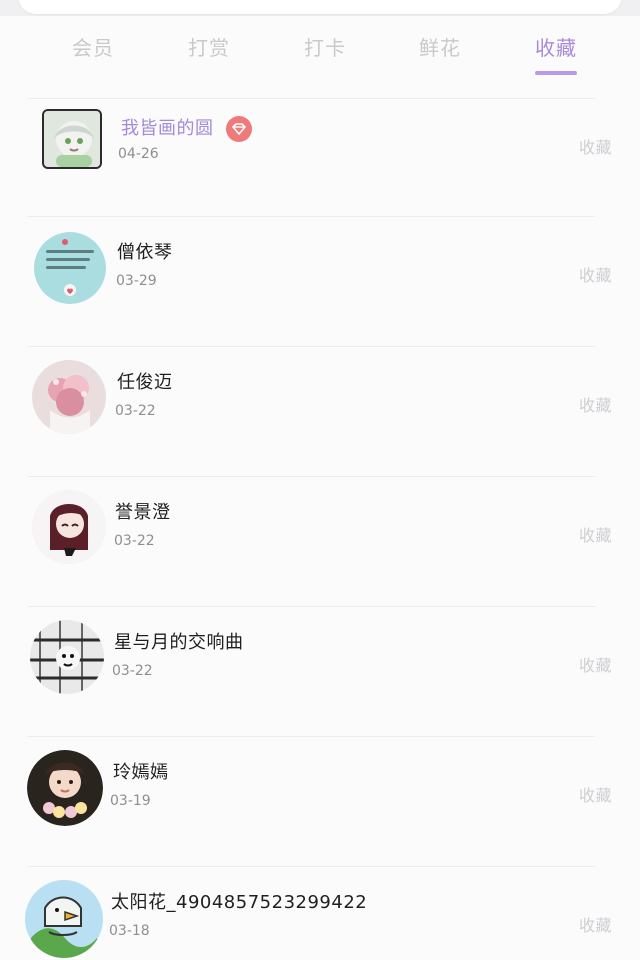 Image resolution: width=640 pixels, height=960 pixels. I want to click on user-name: 任俊迈, so click(145, 382).